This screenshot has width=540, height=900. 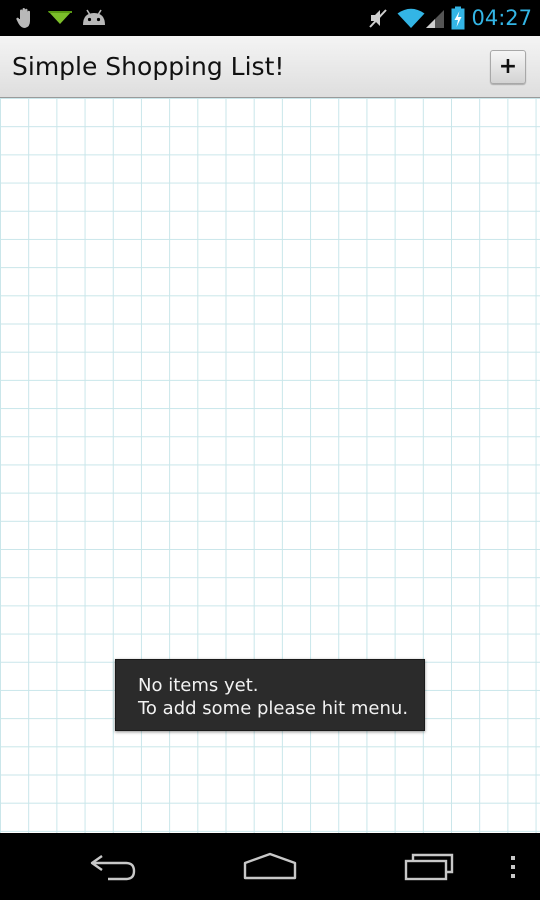 What do you see at coordinates (94, 18) in the screenshot?
I see `android-icon` at bounding box center [94, 18].